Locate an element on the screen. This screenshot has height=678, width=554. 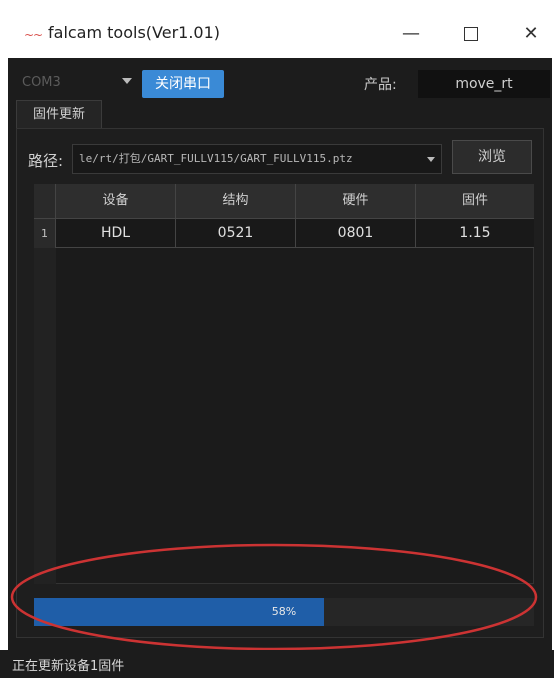
maximize-icon is located at coordinates (471, 34).